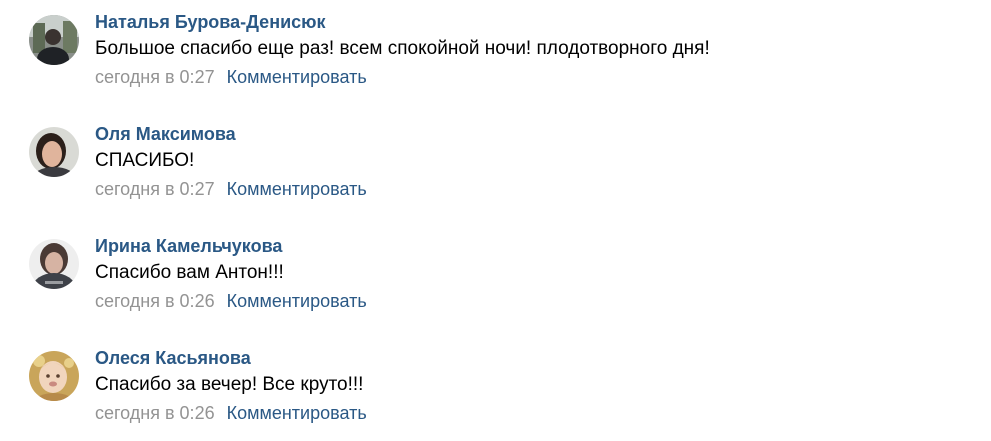 This screenshot has height=441, width=991. I want to click on comment-text: СПАСИБО!, so click(145, 160).